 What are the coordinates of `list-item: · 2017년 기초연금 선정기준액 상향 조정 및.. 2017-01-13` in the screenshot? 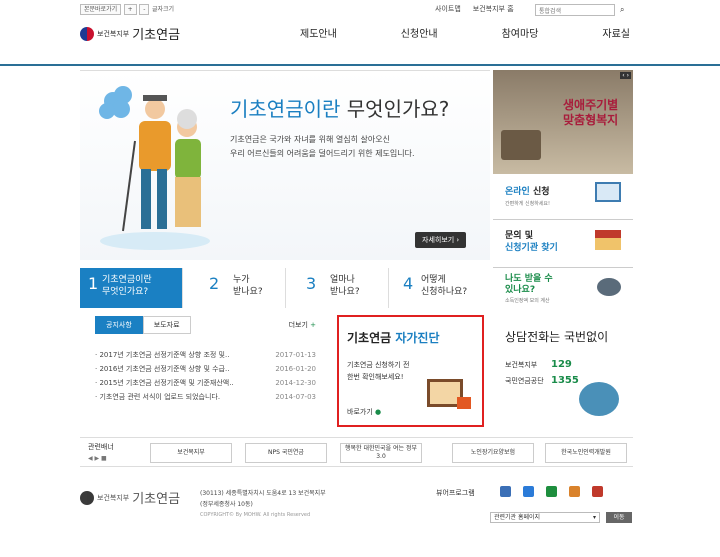 It's located at (212, 355).